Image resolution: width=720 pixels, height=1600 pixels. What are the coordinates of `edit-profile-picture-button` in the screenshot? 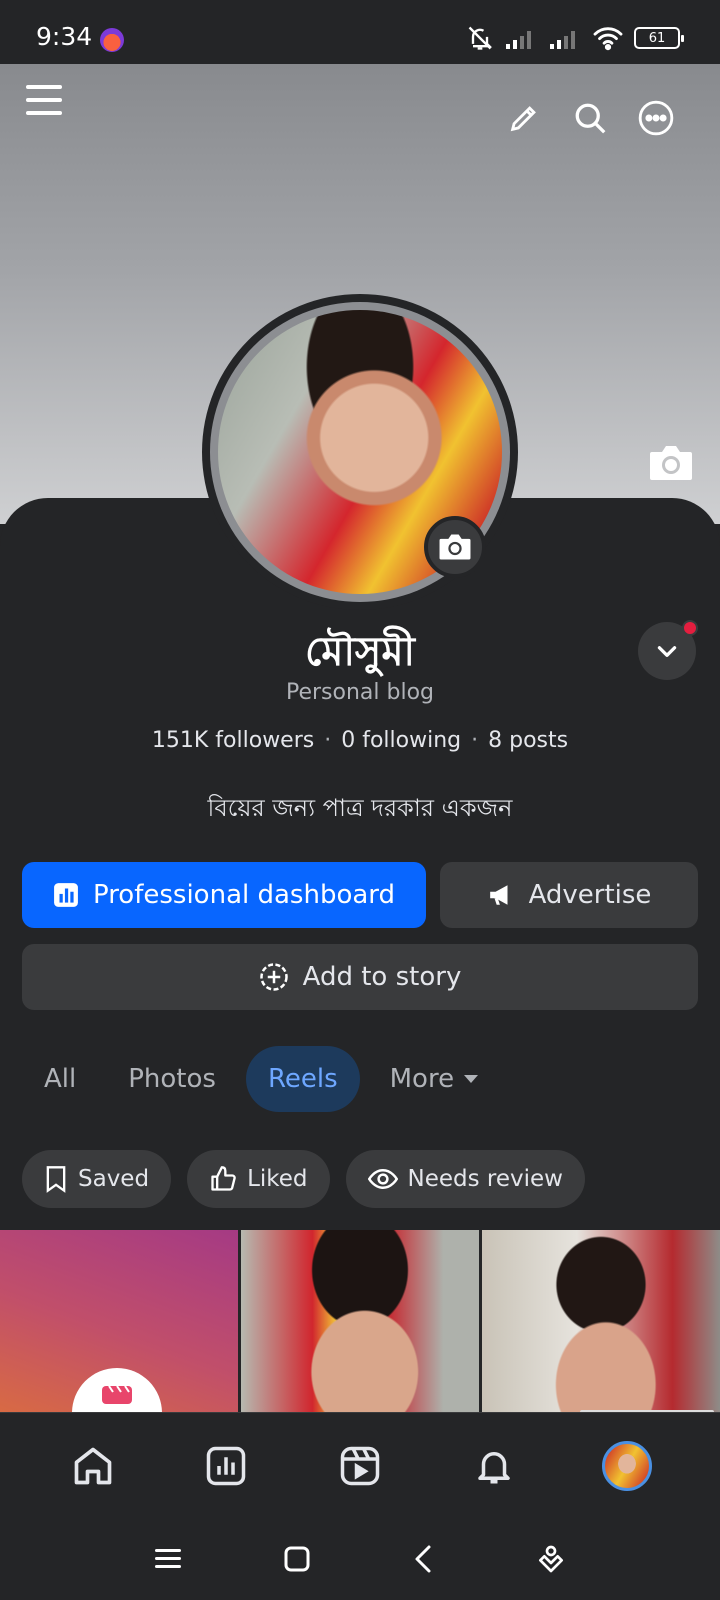 It's located at (455, 547).